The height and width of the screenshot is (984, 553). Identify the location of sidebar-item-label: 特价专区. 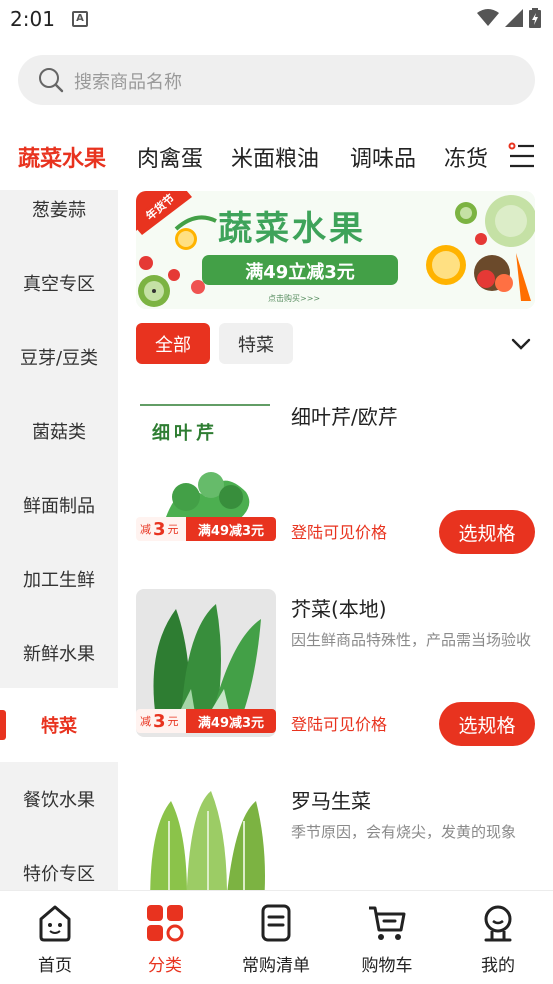
(59, 874).